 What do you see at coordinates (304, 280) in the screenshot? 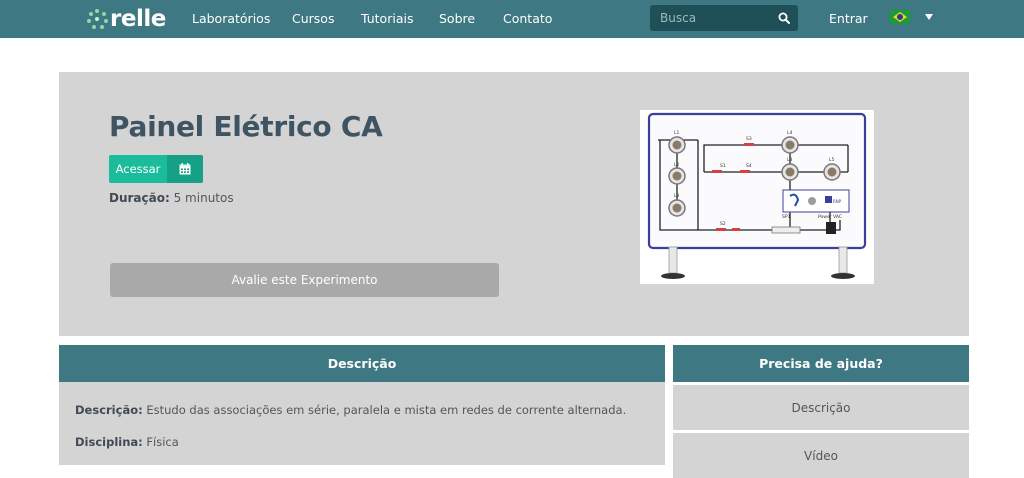
I see `rate-experiment-button: Avalie este Experimento` at bounding box center [304, 280].